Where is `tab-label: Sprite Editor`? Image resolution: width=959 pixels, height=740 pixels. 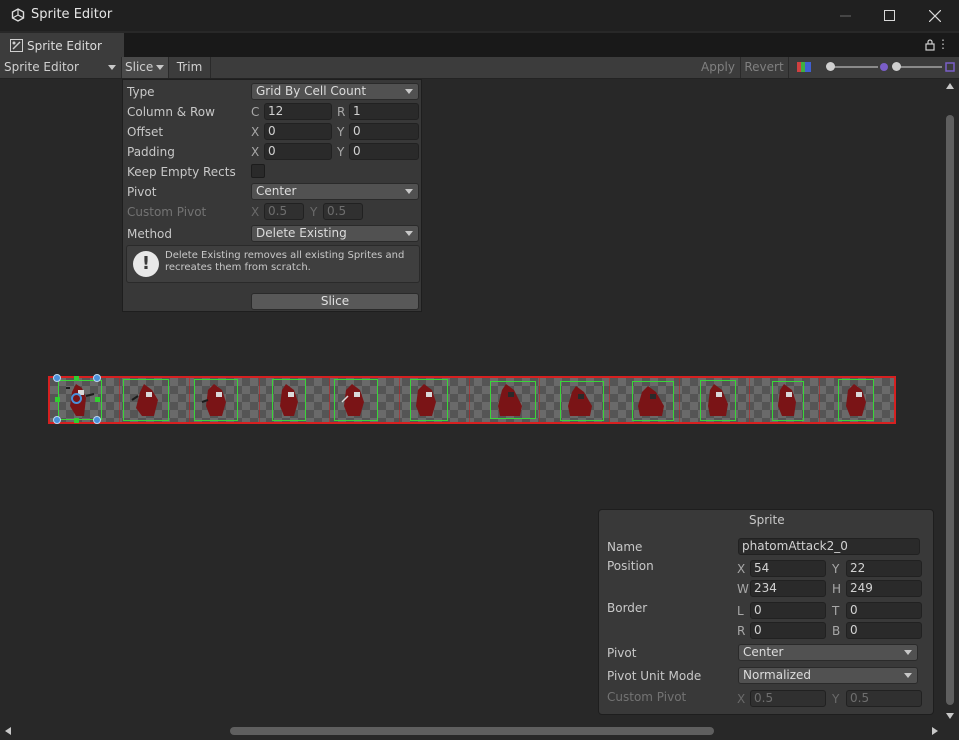
tab-label: Sprite Editor is located at coordinates (64, 46).